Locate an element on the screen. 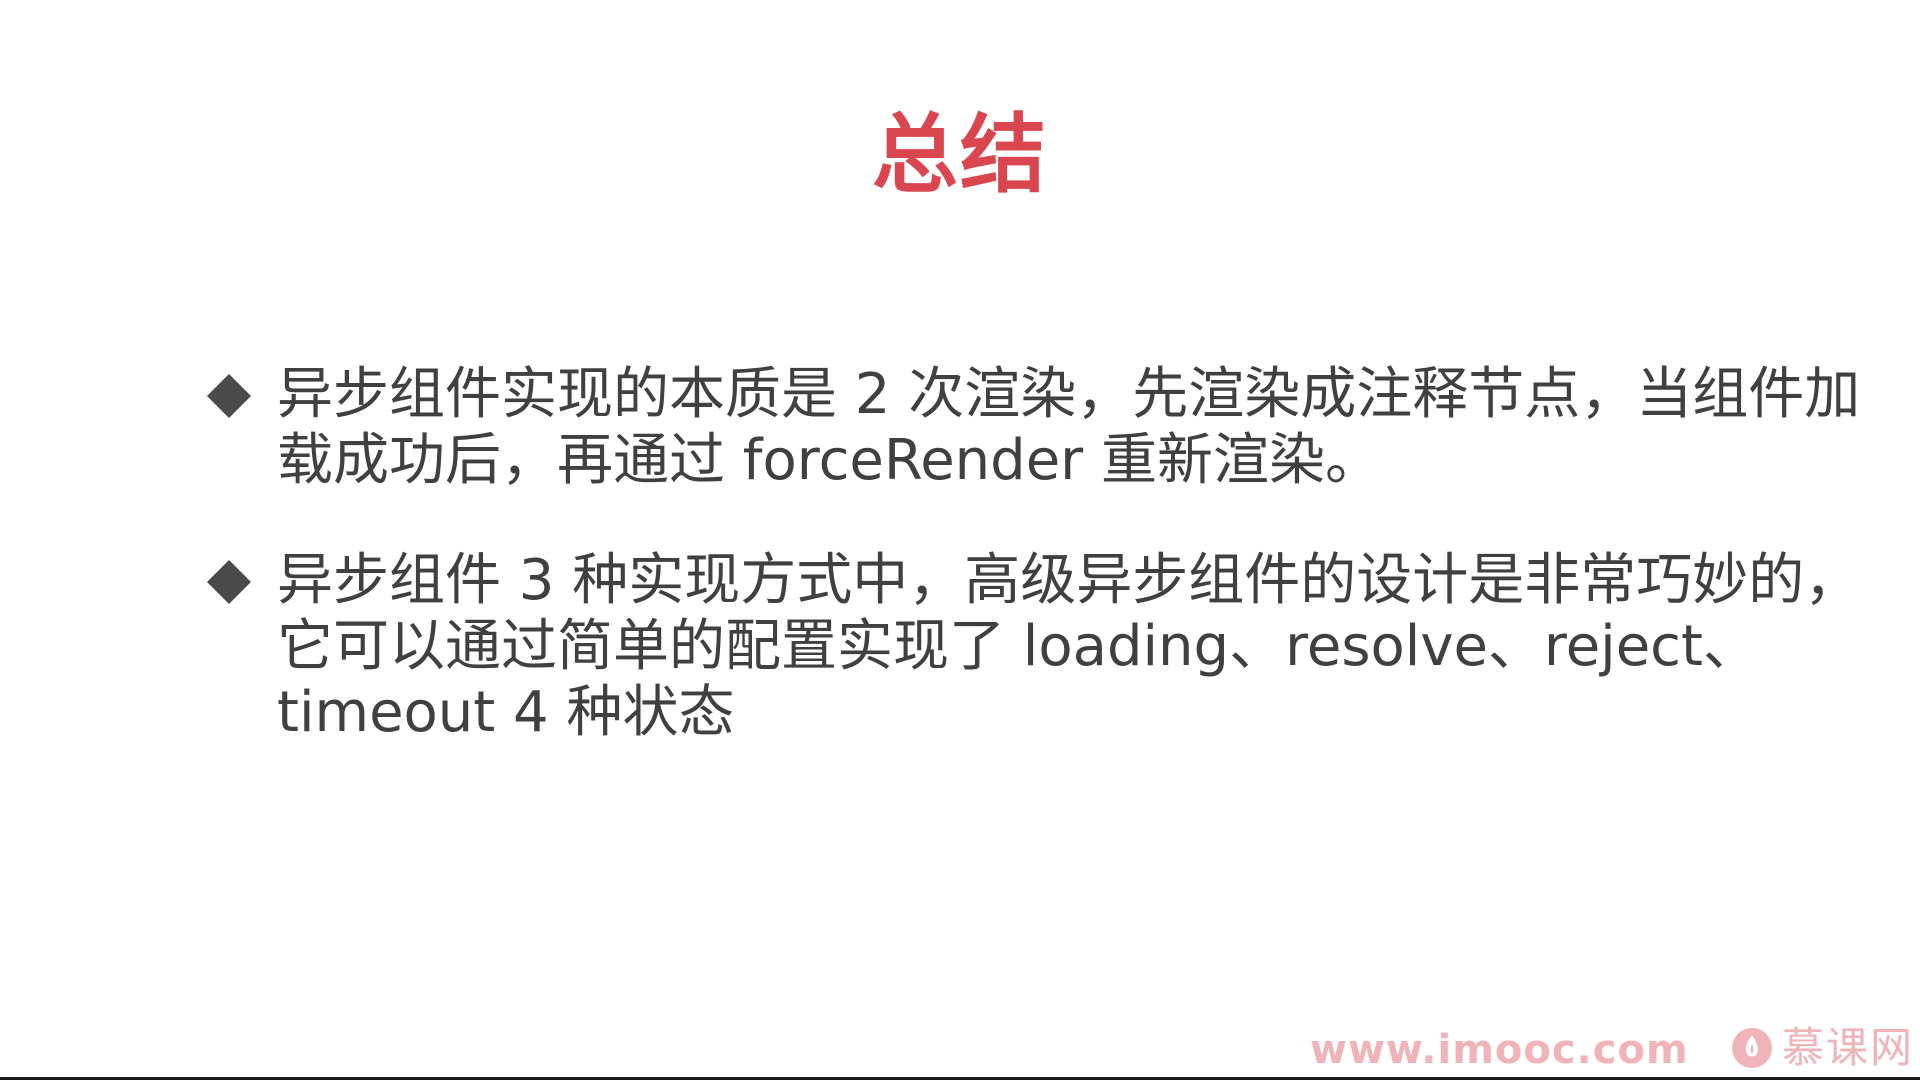 This screenshot has width=1920, height=1080. watermark-logo: 慕课网 is located at coordinates (1822, 1048).